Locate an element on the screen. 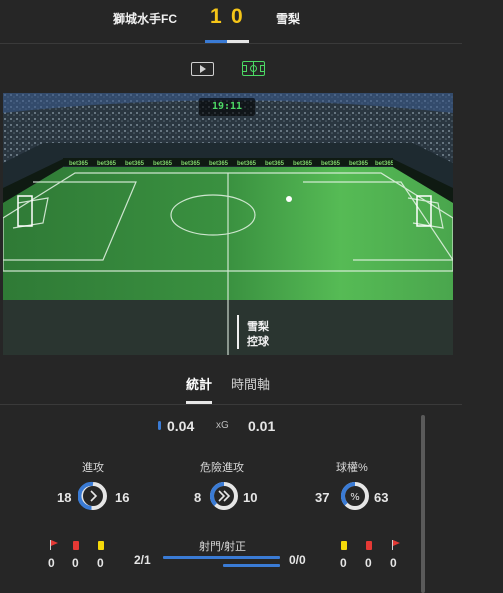 This screenshot has width=503, height=593. attacks-title: 進攻 is located at coordinates (93, 468).